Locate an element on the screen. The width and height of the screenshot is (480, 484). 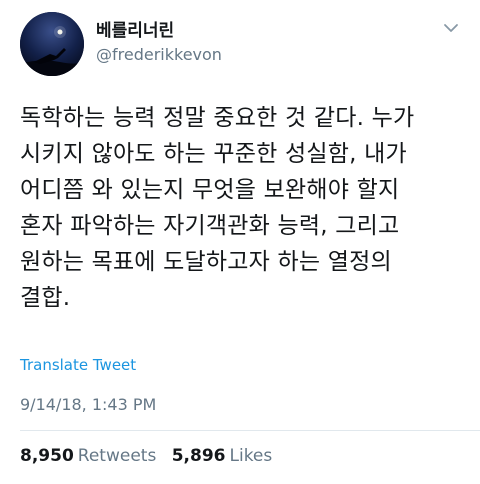
retweets-stat: 8,950 Retweets is located at coordinates (88, 456).